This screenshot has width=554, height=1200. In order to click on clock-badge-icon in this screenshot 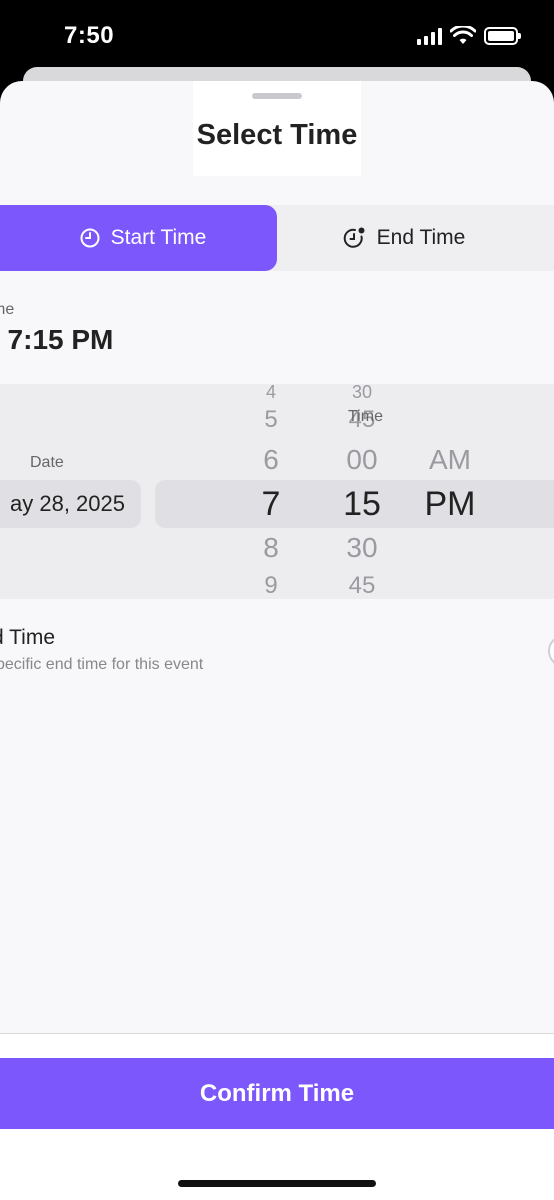, I will do `click(354, 237)`.